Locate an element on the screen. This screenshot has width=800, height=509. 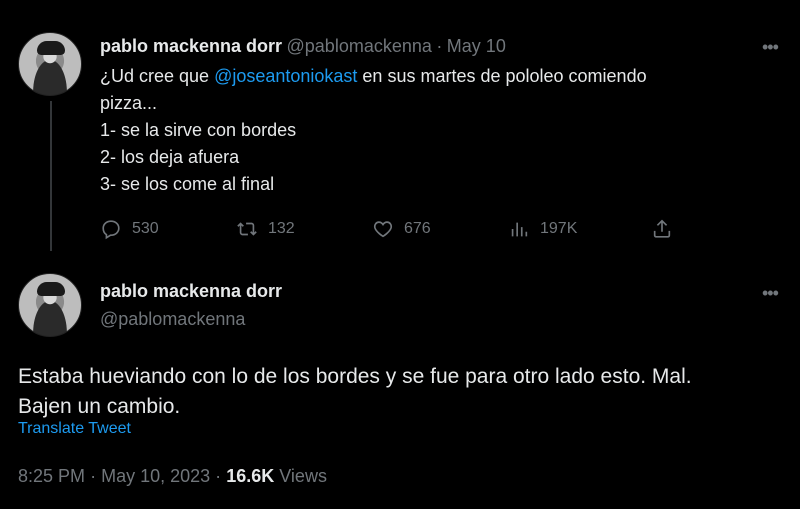
views-chart-icon is located at coordinates (519, 229).